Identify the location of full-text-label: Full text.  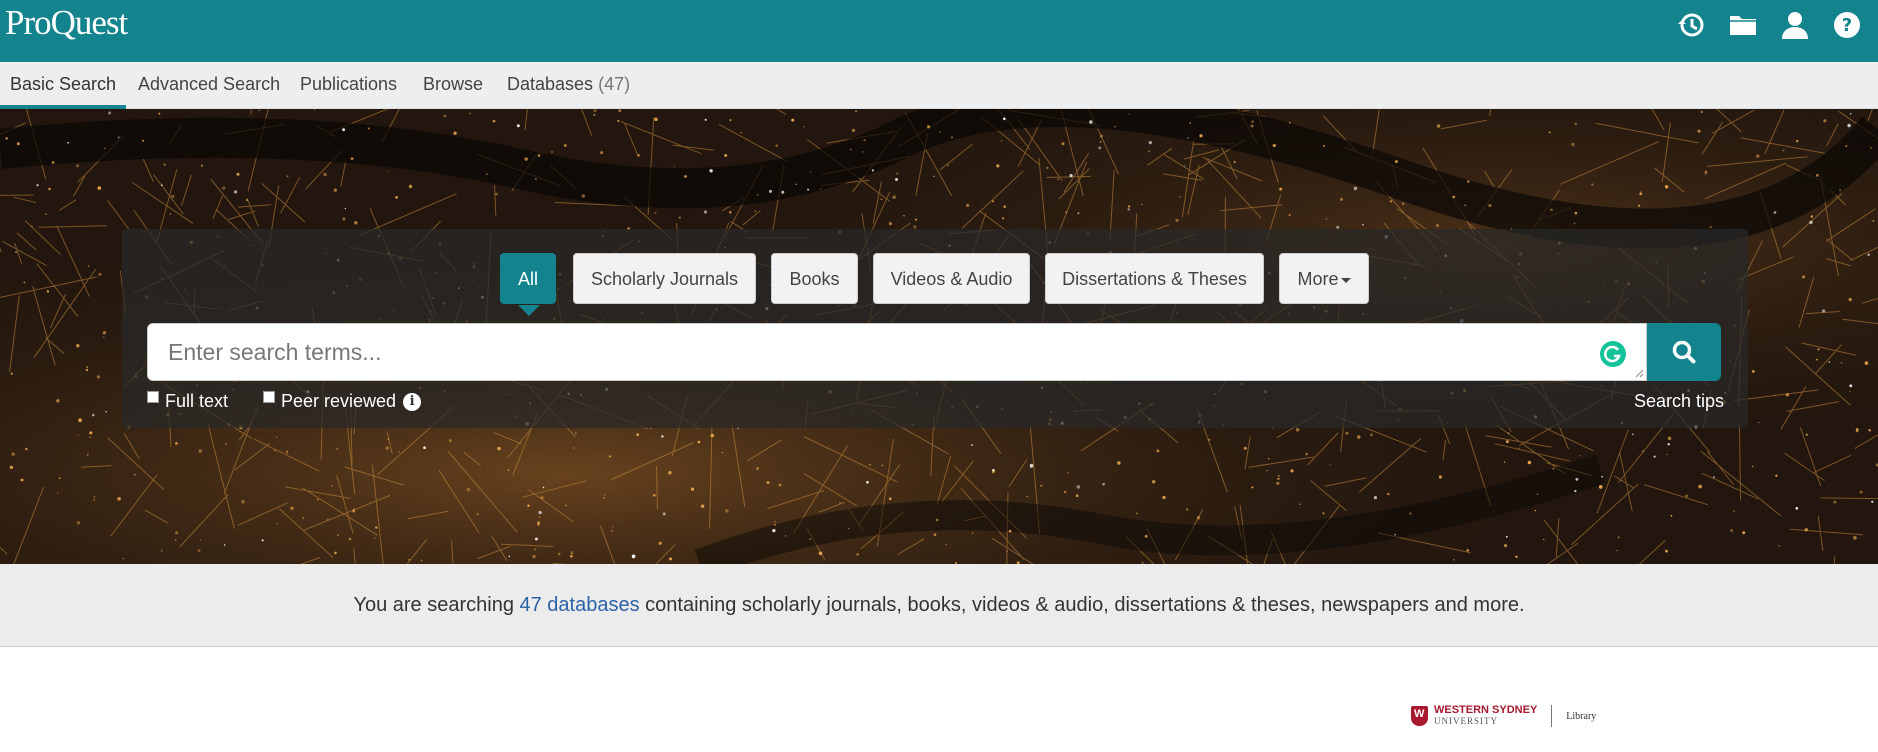
(196, 401).